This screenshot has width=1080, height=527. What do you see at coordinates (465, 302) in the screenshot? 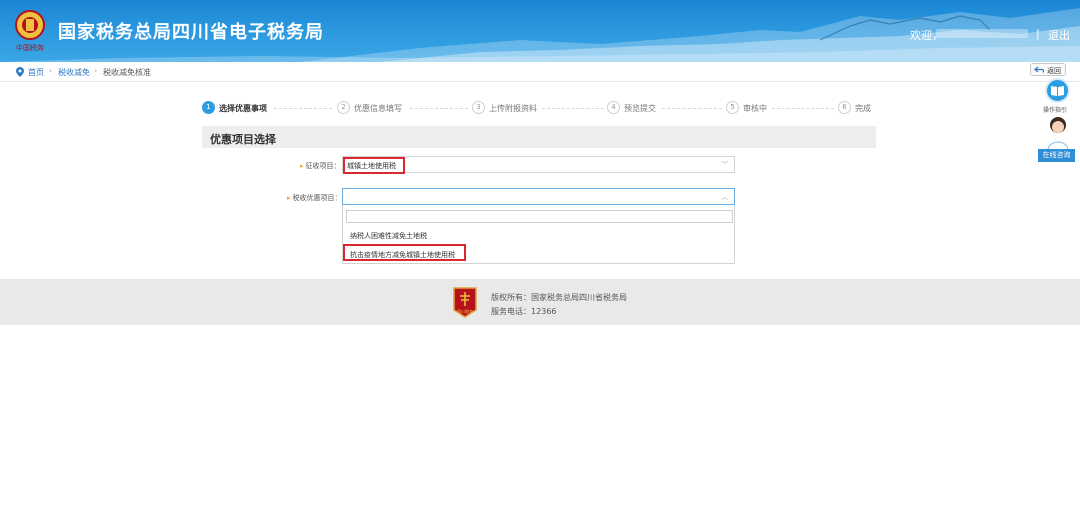
I see `sichuan-tax-logo: 四川税务` at bounding box center [465, 302].